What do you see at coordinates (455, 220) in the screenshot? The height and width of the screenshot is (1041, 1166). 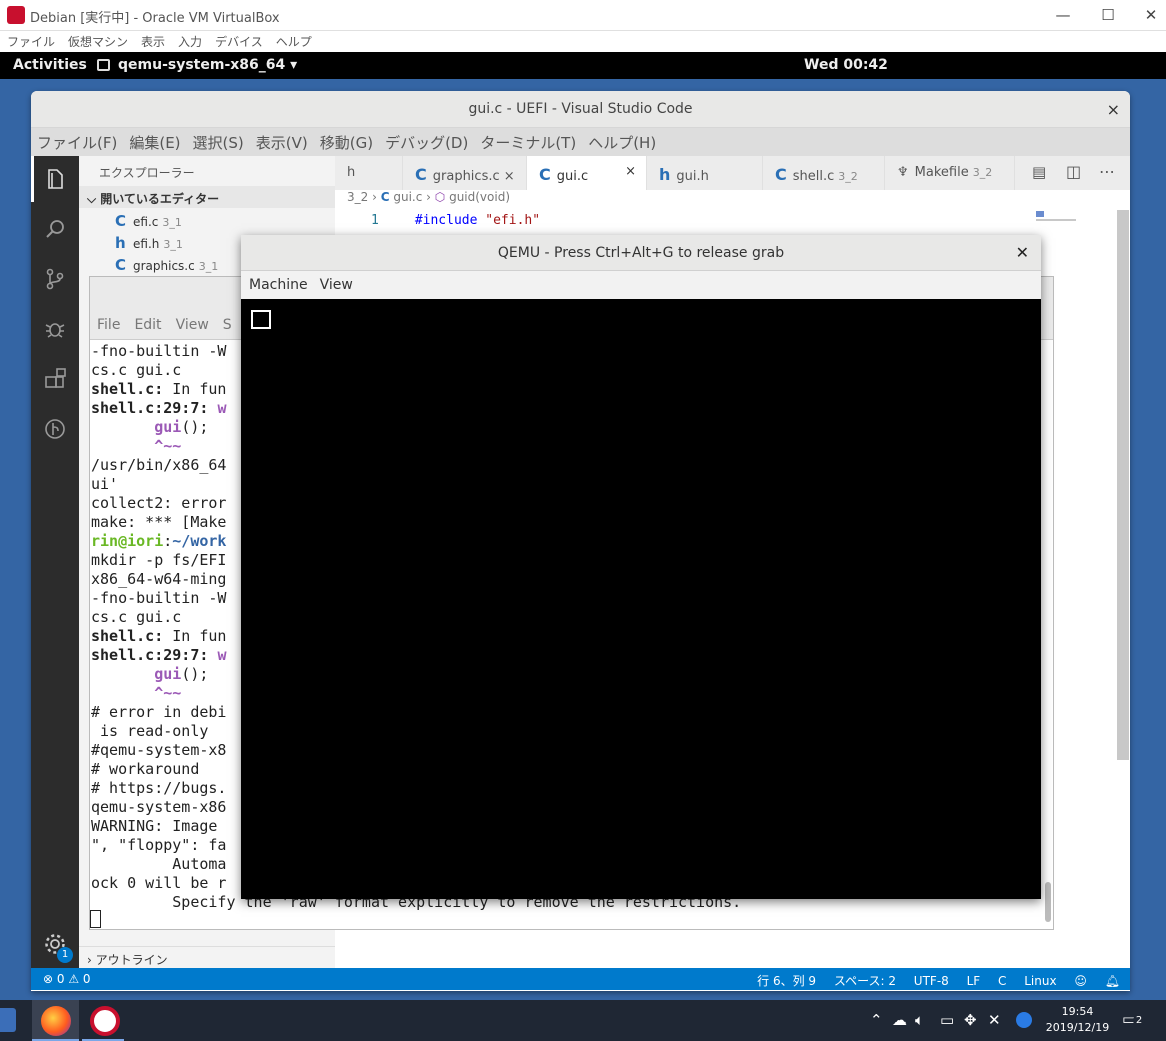 I see `code-line: 1 #include "efi.h"` at bounding box center [455, 220].